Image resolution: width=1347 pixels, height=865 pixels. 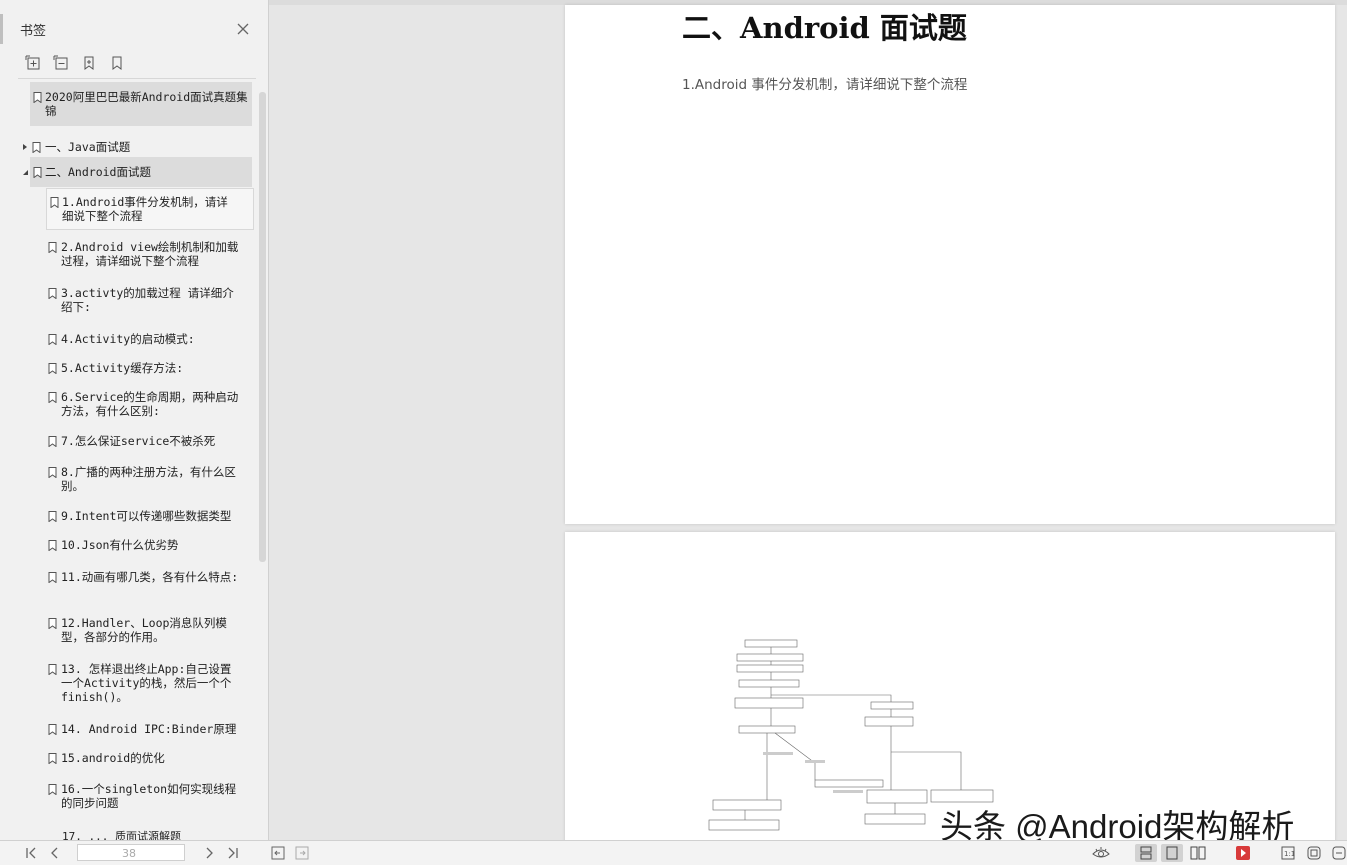 What do you see at coordinates (113, 758) in the screenshot?
I see `bookmark-label: 15.android的优化` at bounding box center [113, 758].